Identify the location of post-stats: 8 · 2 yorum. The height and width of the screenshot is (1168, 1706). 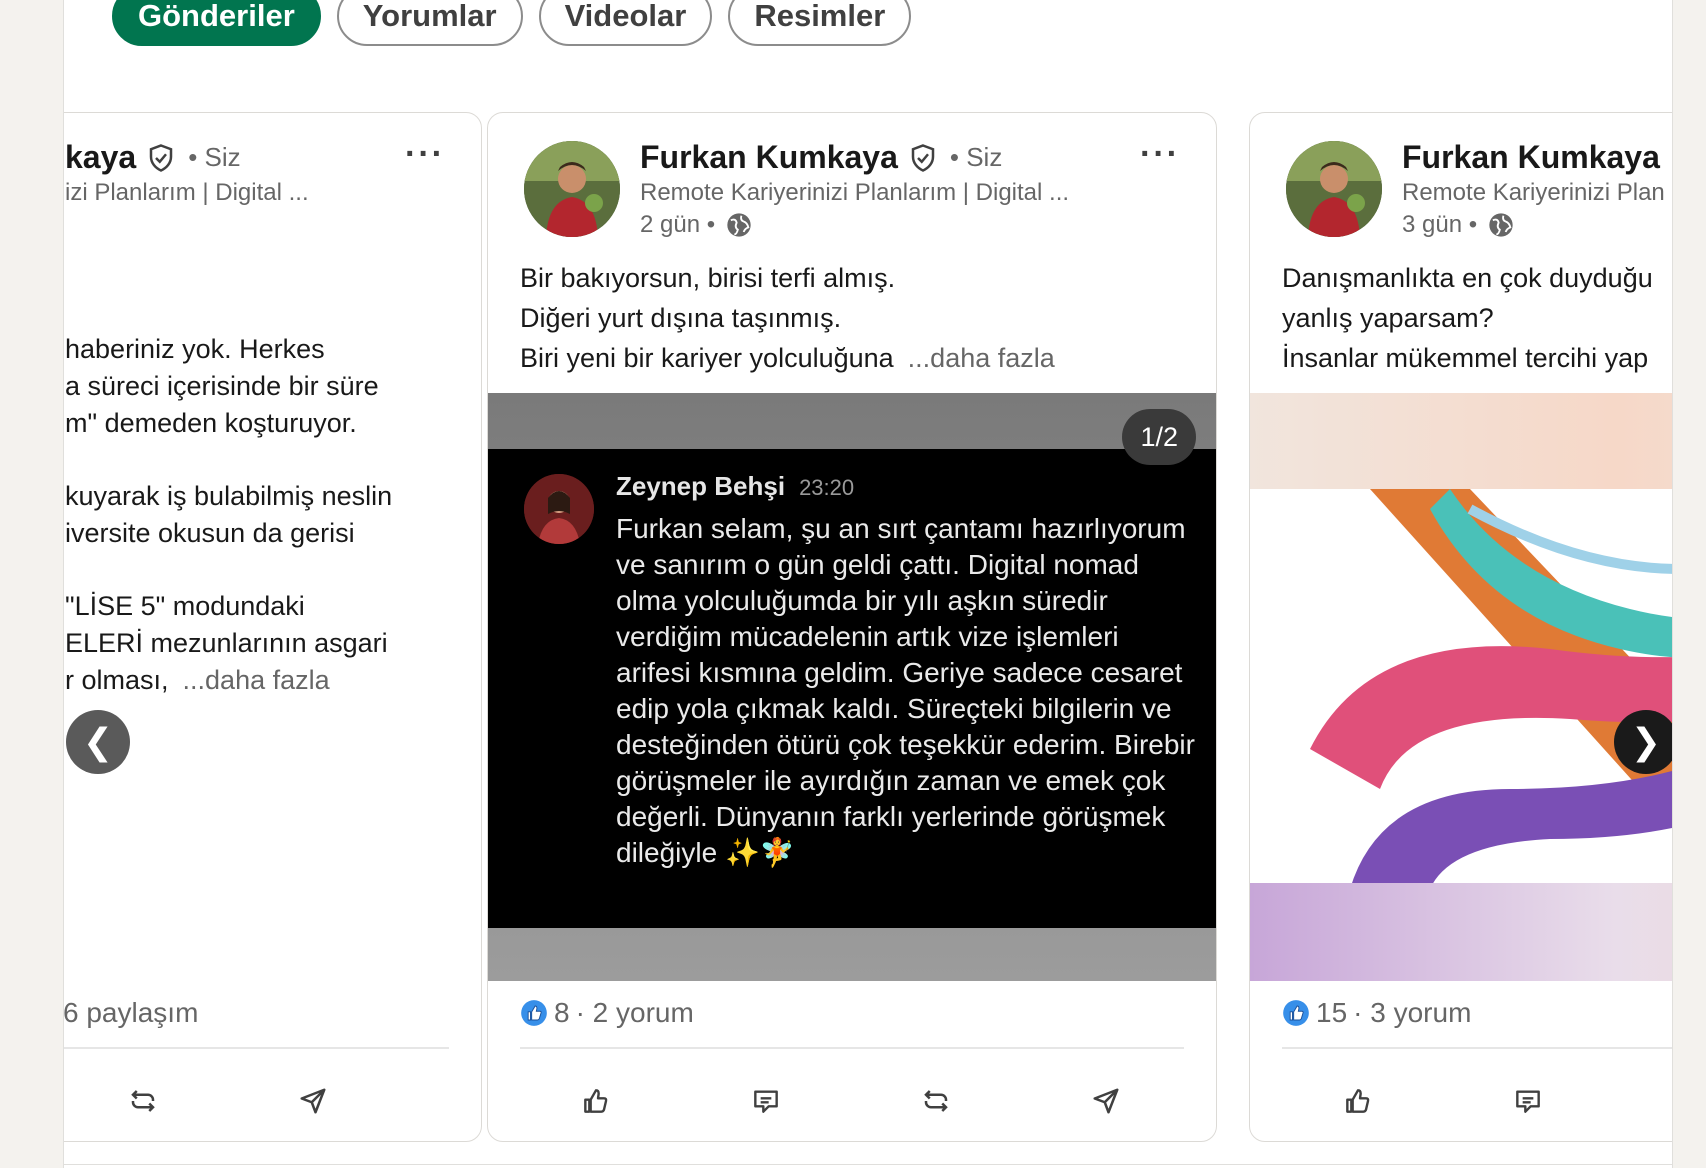
(607, 1013).